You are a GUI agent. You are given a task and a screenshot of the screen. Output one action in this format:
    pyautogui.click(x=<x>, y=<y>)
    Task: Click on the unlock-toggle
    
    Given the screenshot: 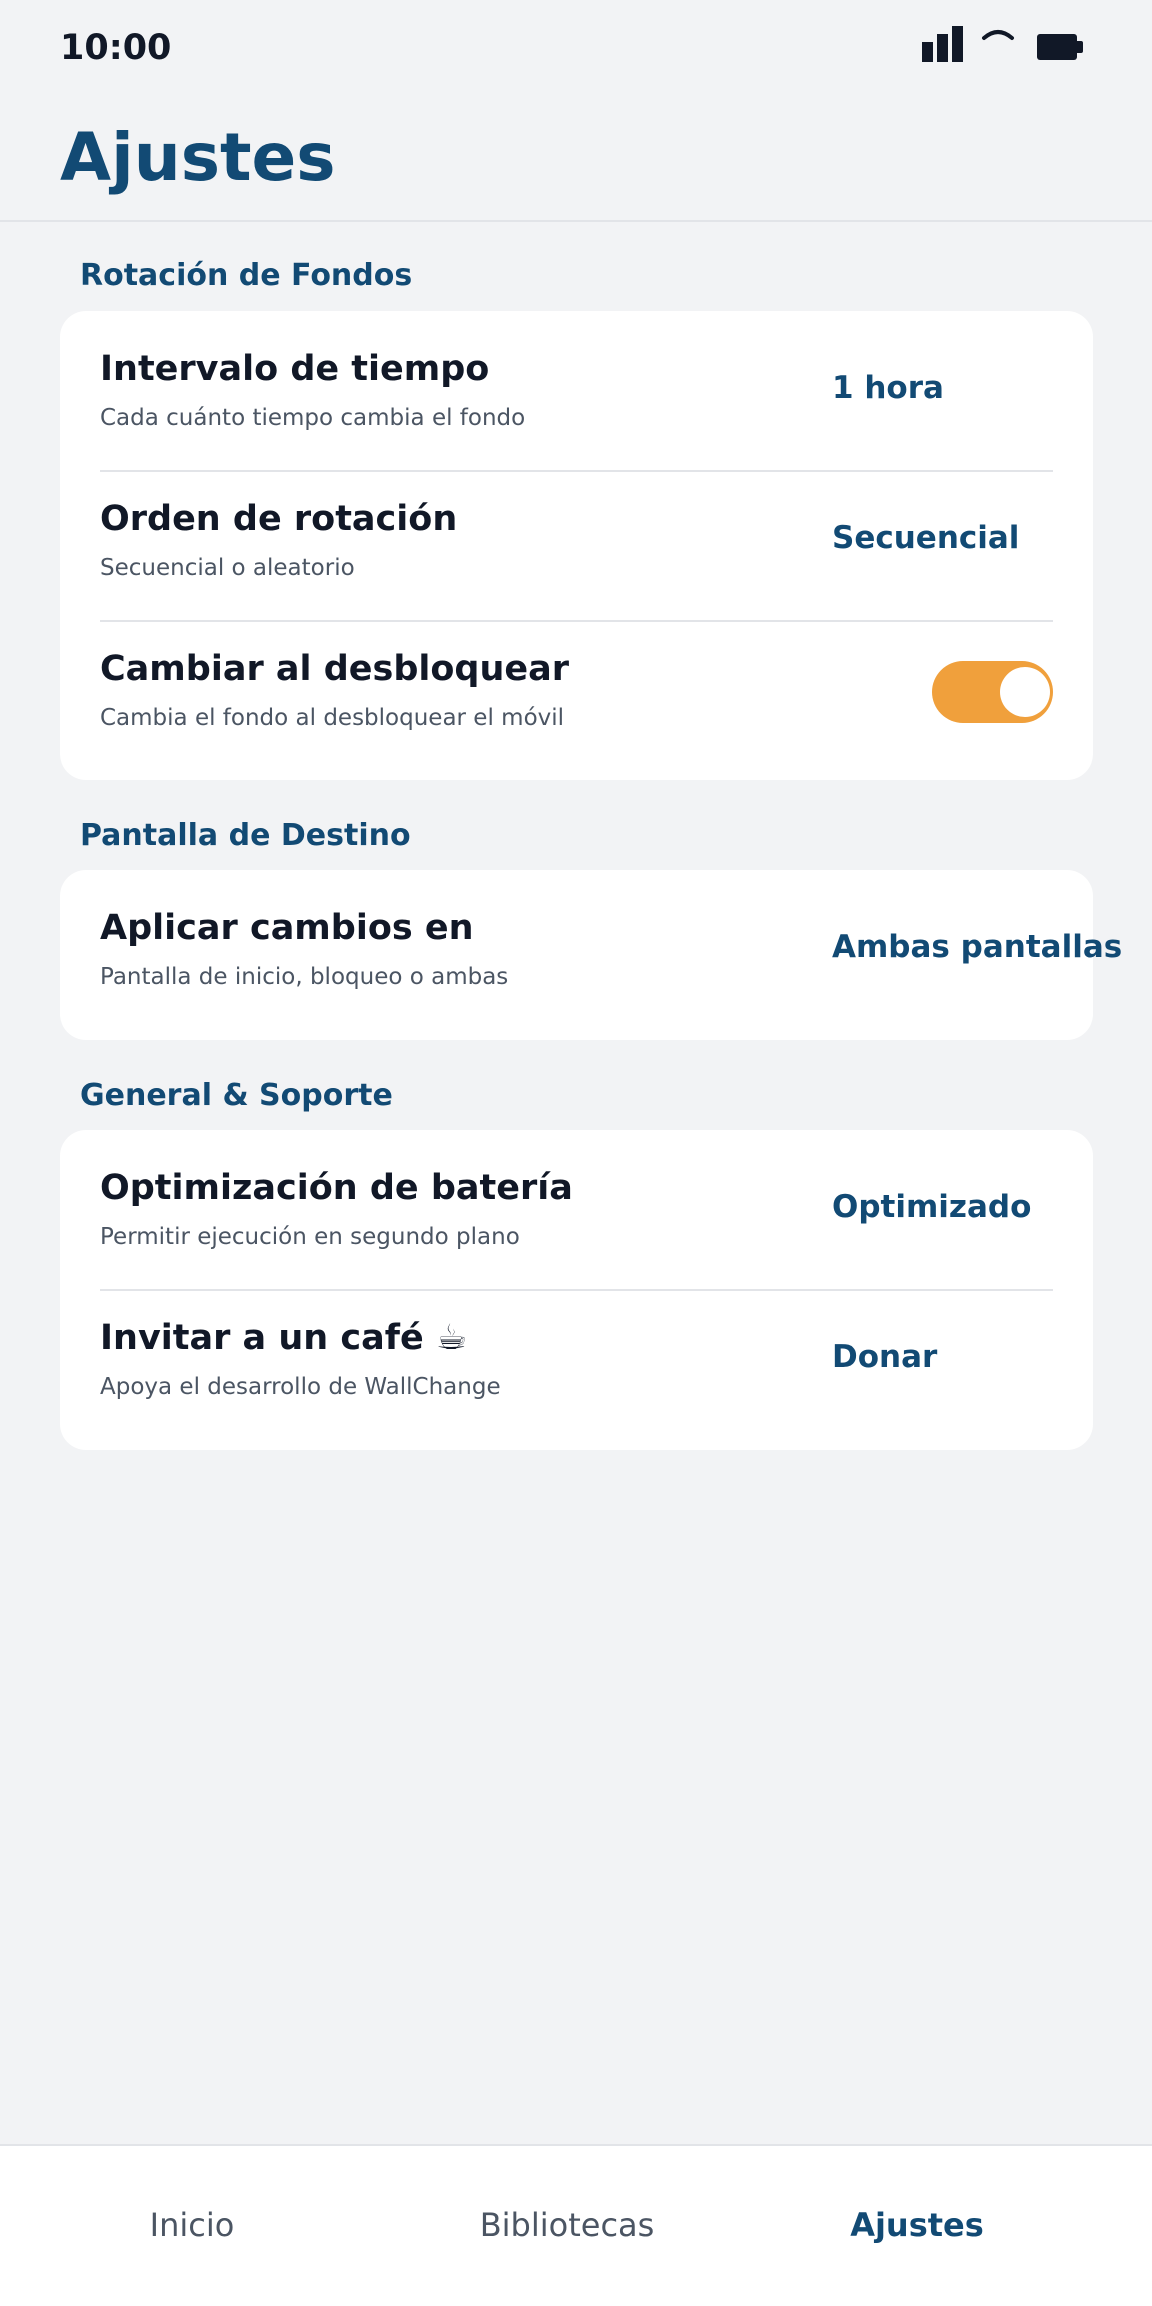 What is the action you would take?
    pyautogui.click(x=992, y=692)
    